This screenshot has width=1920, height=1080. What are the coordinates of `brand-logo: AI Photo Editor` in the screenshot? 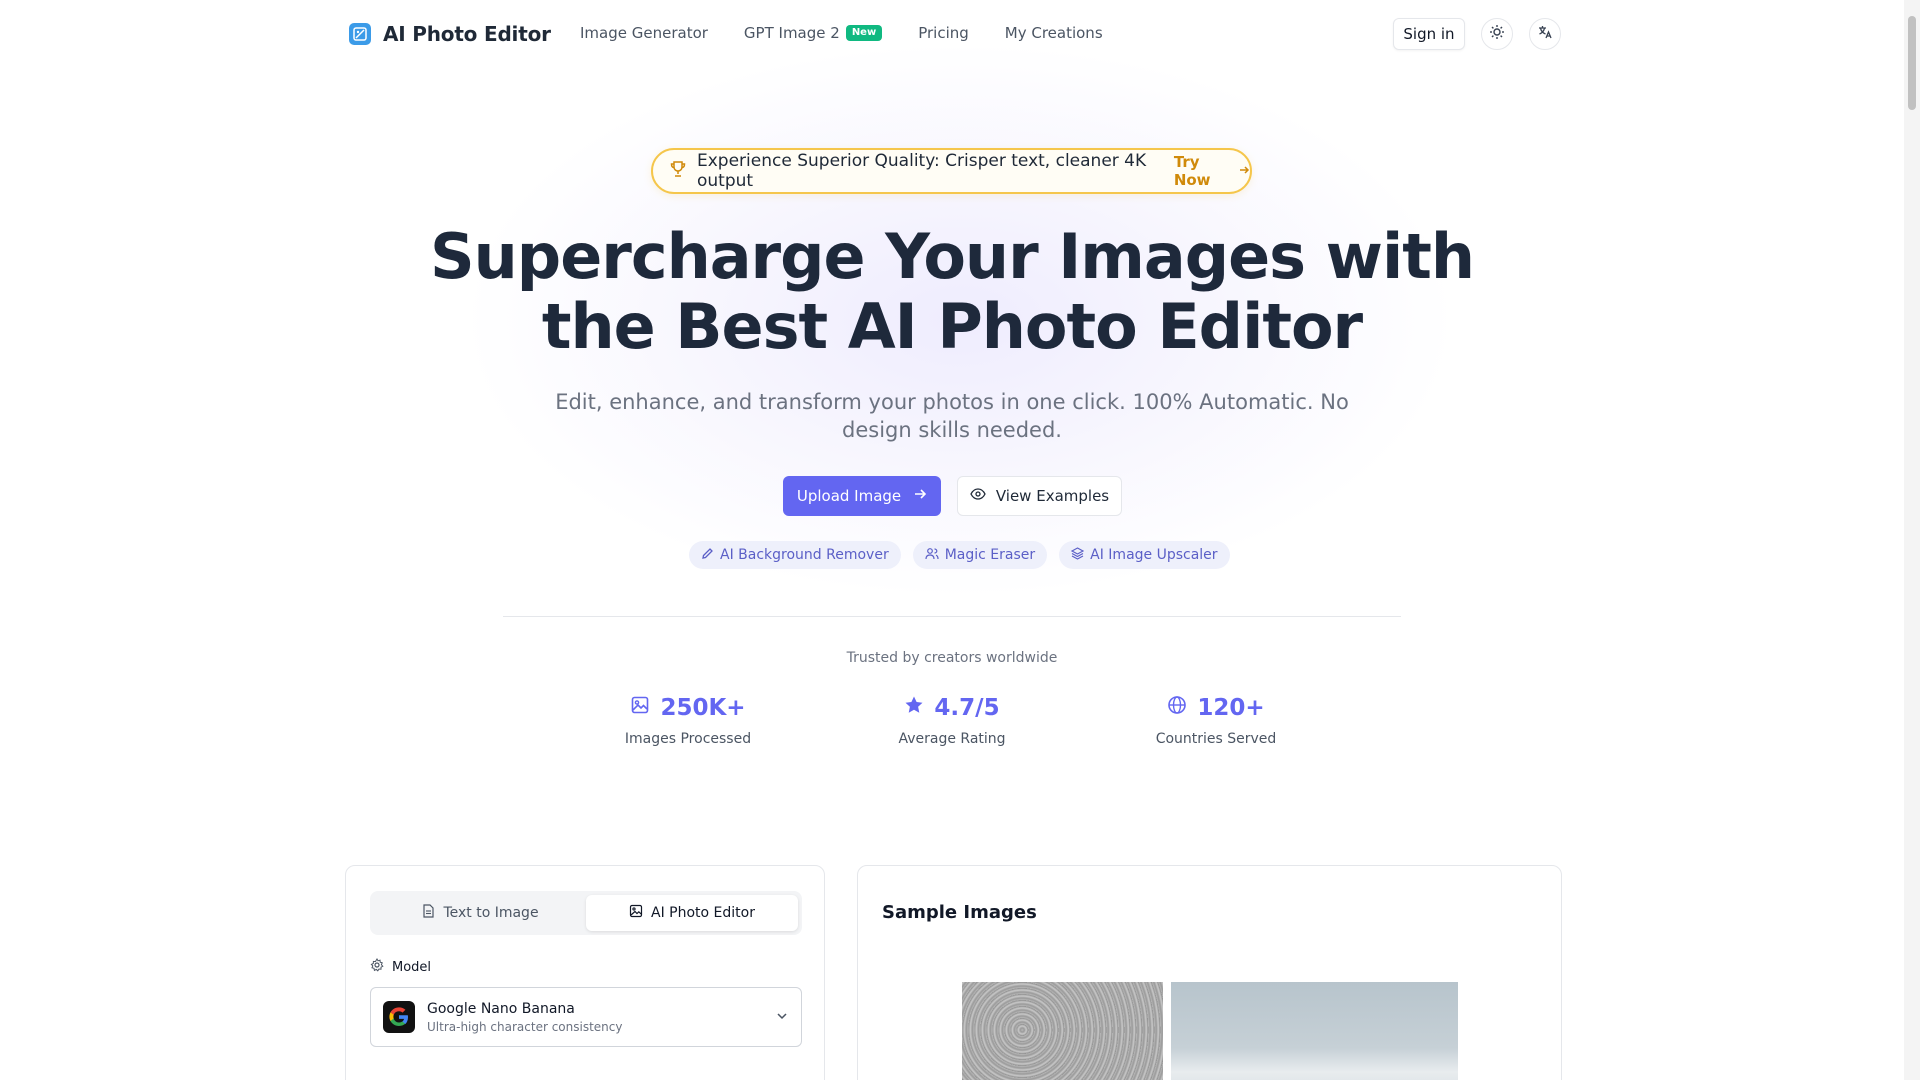 It's located at (450, 34).